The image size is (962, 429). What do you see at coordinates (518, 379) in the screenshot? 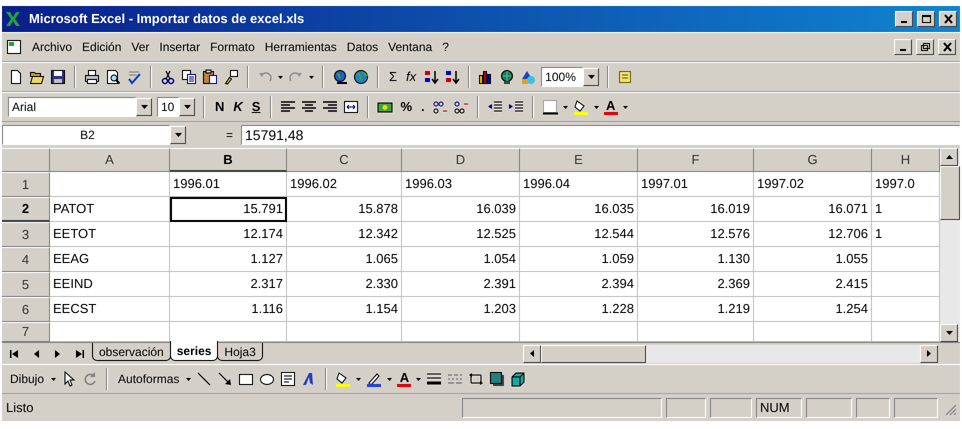
I see `cube-icon` at bounding box center [518, 379].